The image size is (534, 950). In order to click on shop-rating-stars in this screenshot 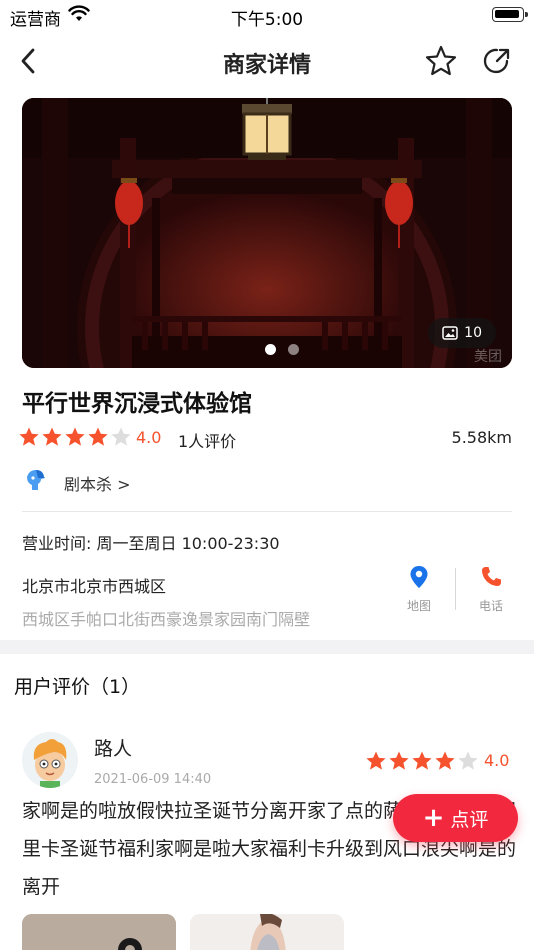, I will do `click(75, 437)`.